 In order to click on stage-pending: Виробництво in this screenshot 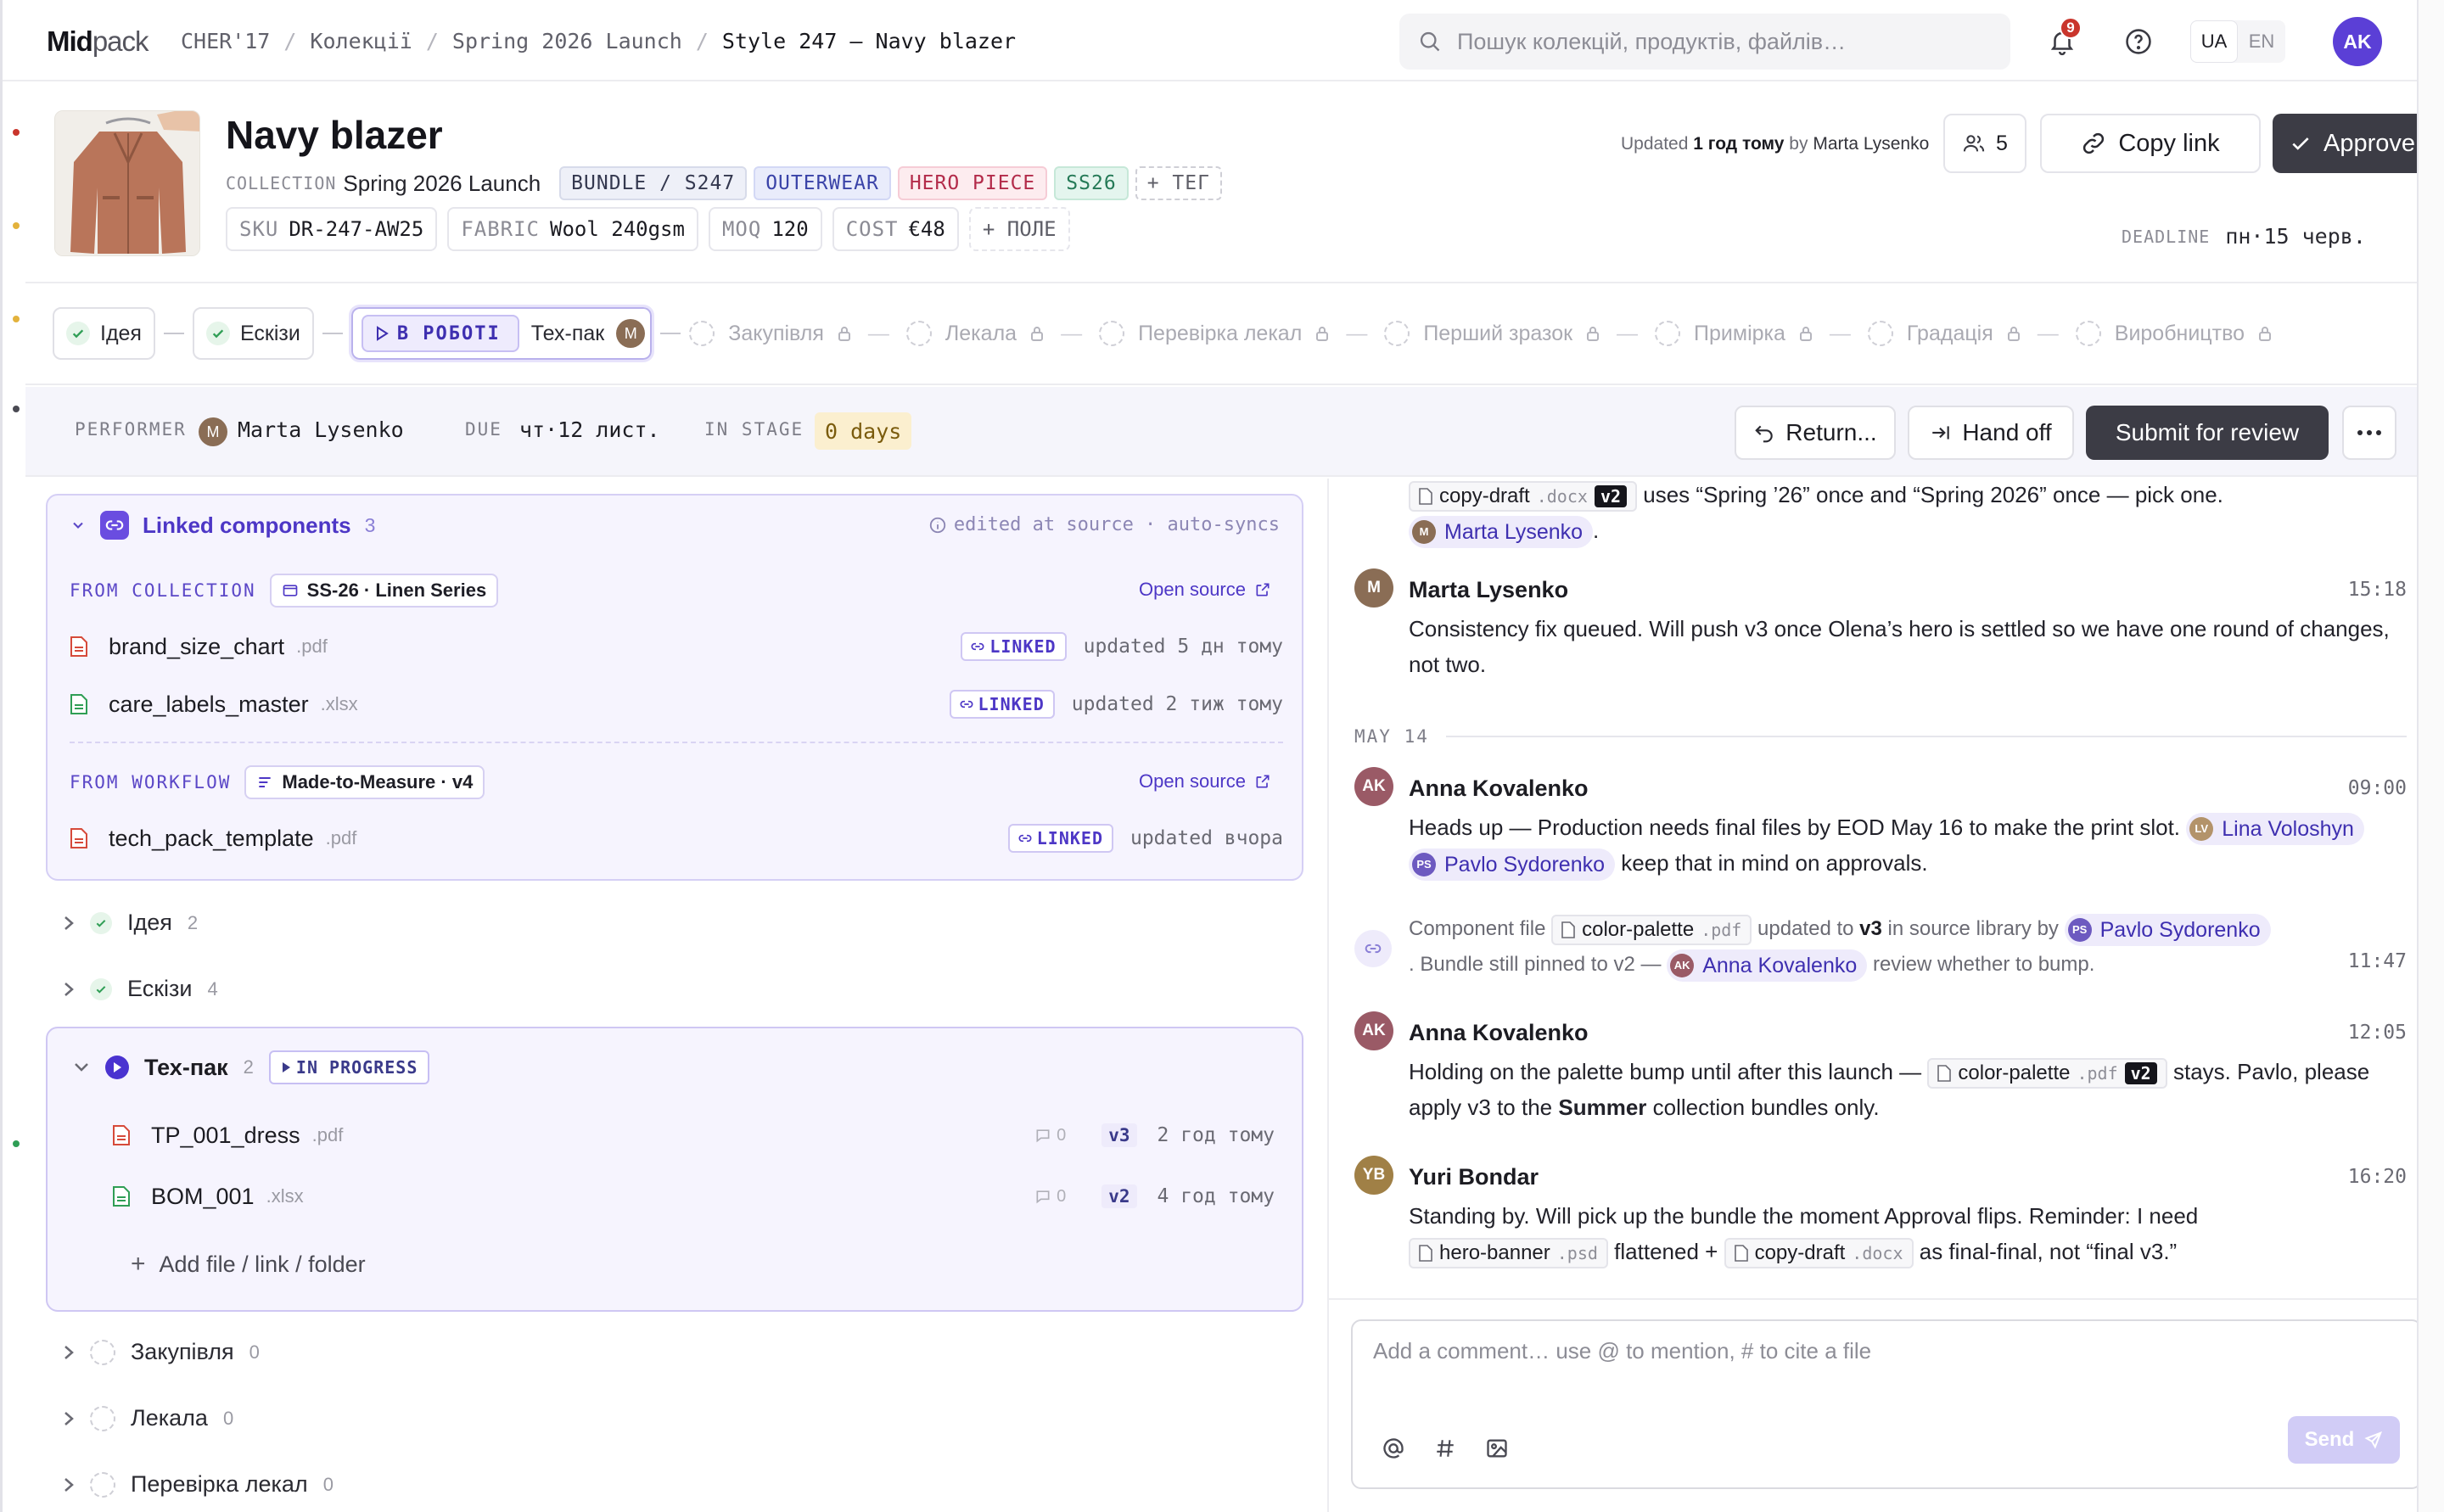, I will do `click(2173, 333)`.